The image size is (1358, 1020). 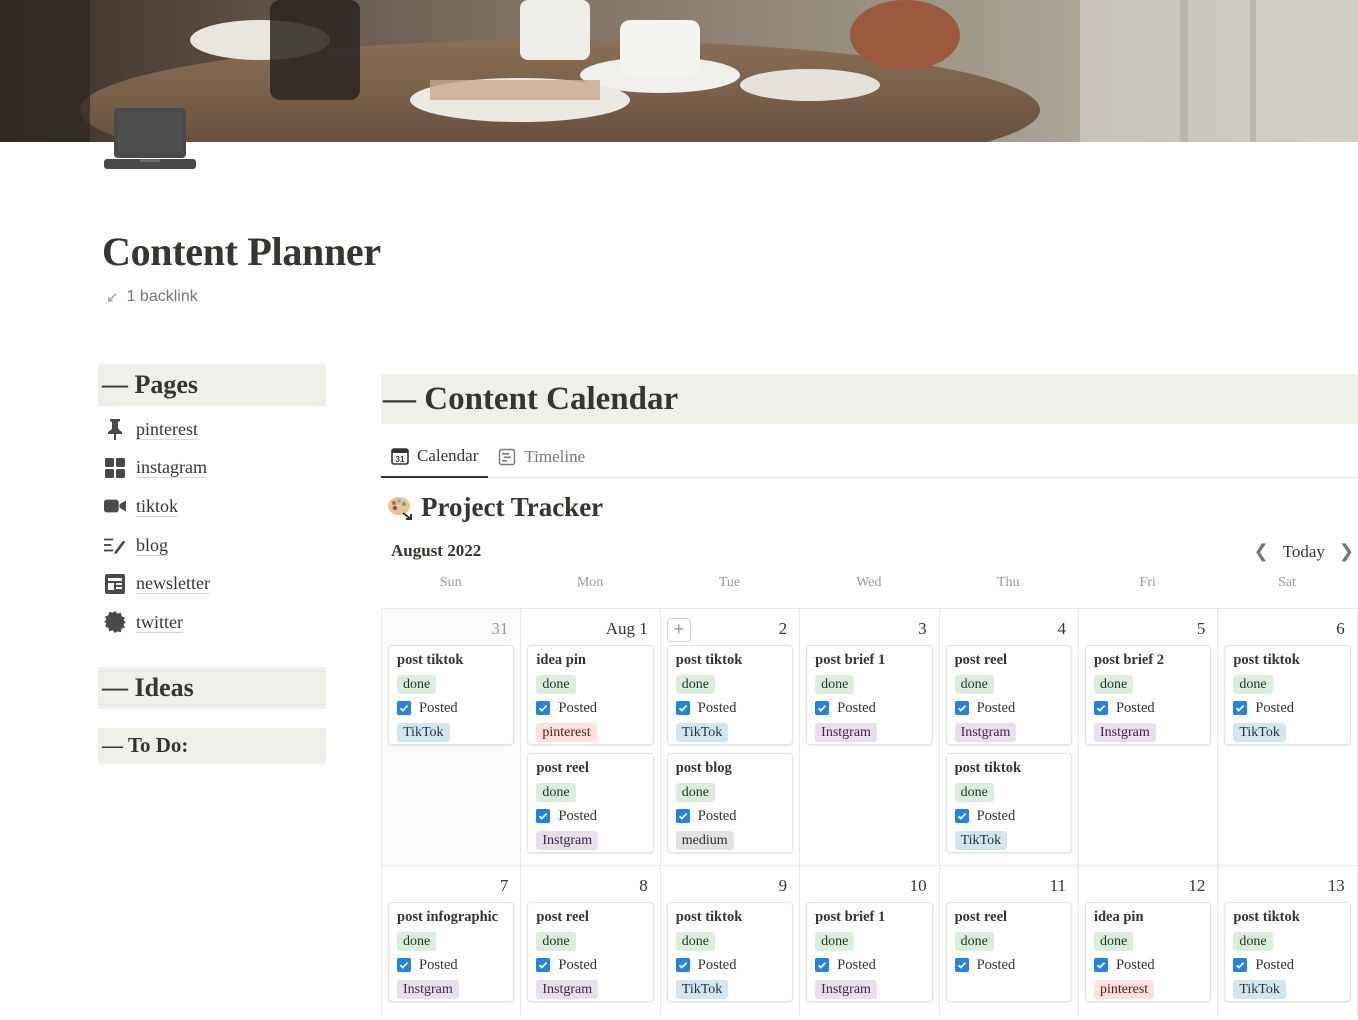 I want to click on database-title: Project Tracker, so click(x=869, y=507).